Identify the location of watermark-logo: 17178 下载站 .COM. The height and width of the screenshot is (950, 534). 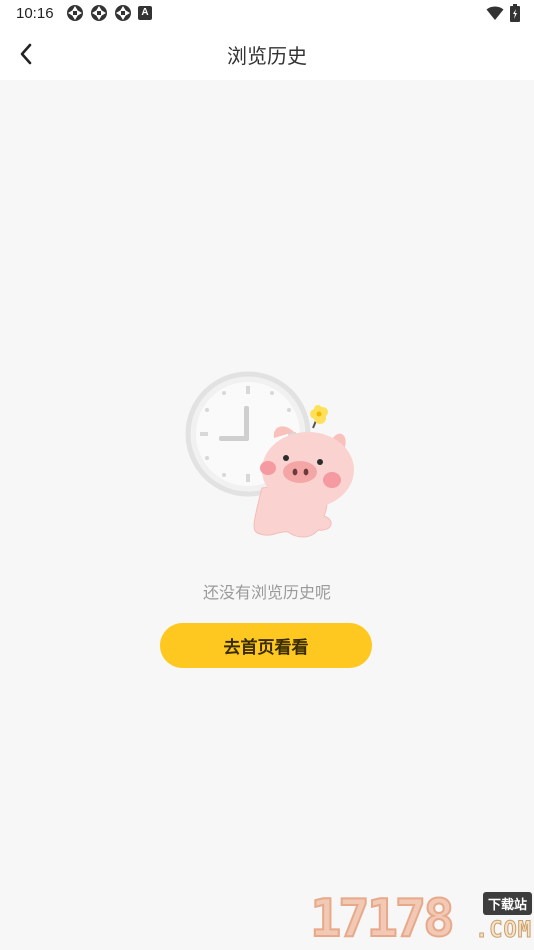
(421, 919).